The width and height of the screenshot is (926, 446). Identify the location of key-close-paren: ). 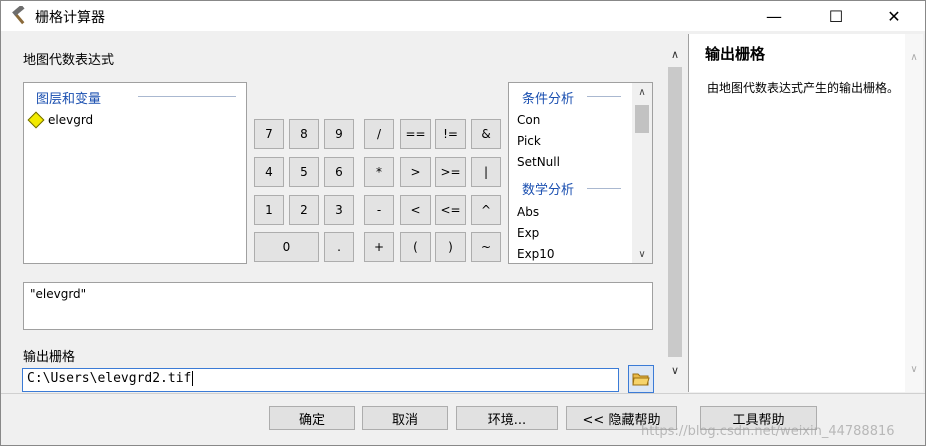
(450, 247).